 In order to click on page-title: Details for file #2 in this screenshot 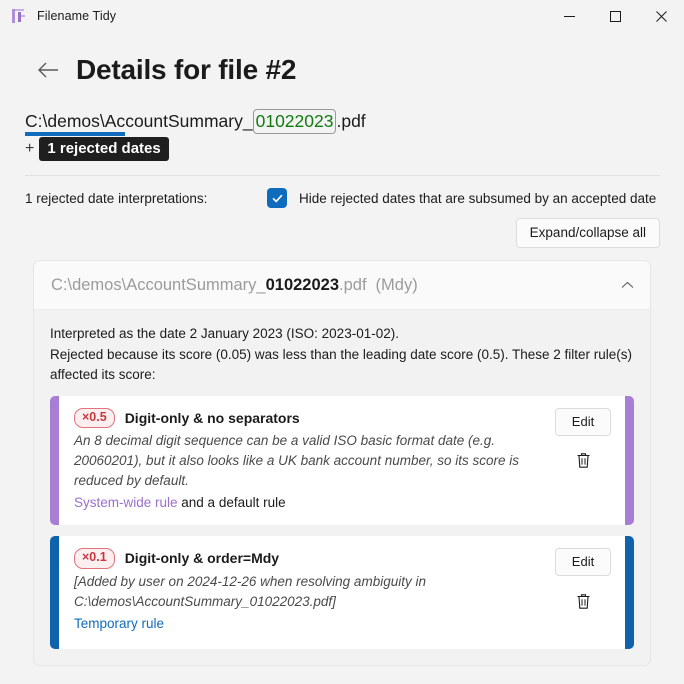, I will do `click(186, 69)`.